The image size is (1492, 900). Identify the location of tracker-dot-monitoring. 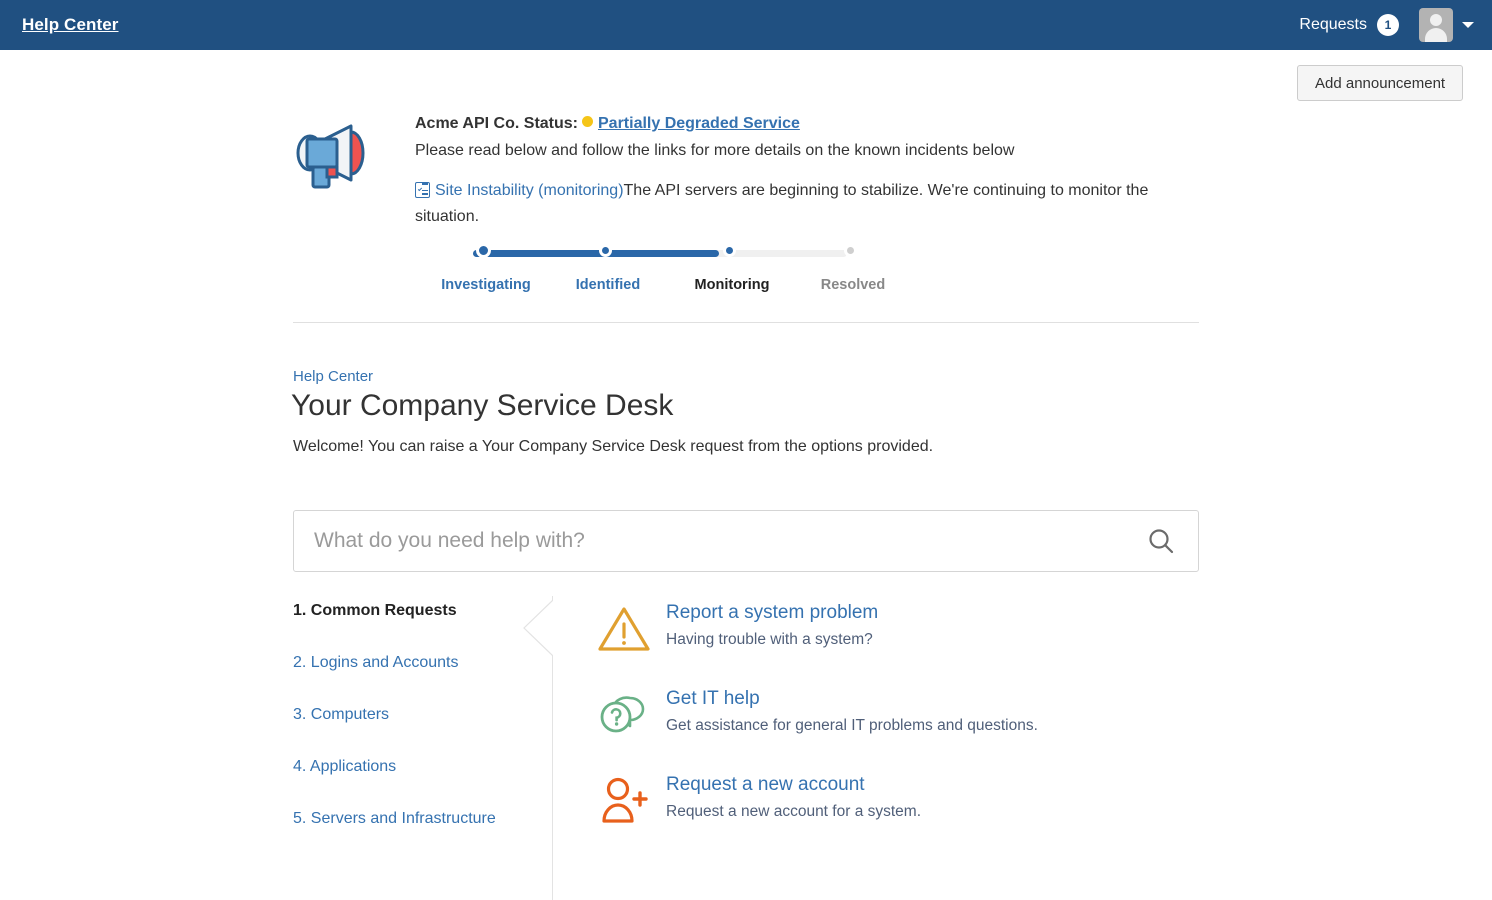
(729, 250).